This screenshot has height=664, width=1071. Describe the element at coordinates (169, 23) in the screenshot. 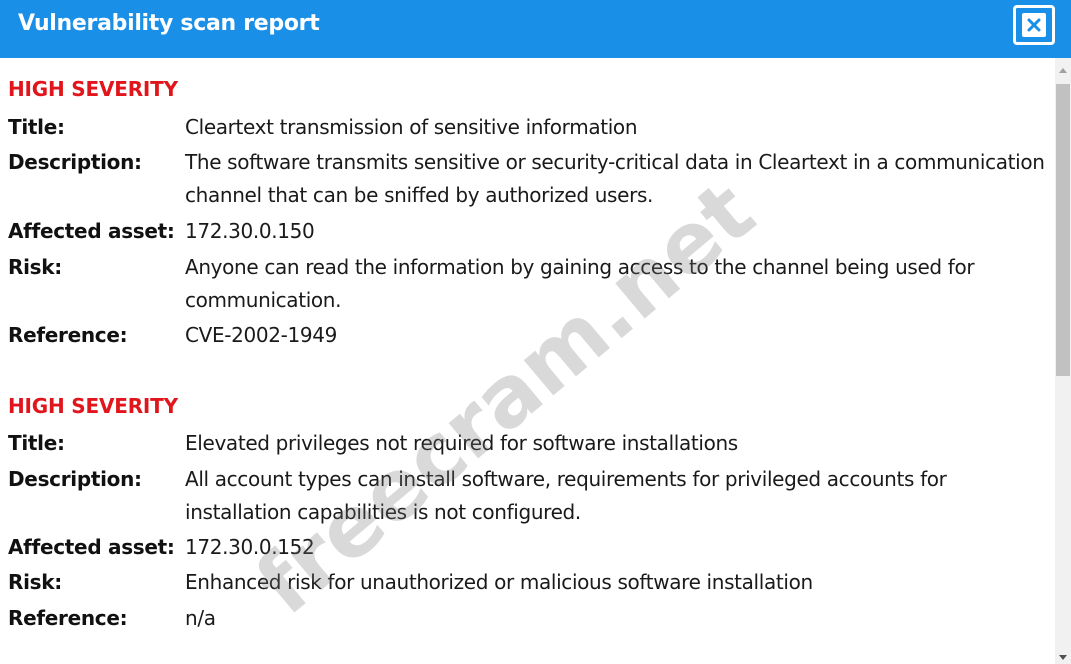

I see `window-title: Vulnerability scan report` at that location.